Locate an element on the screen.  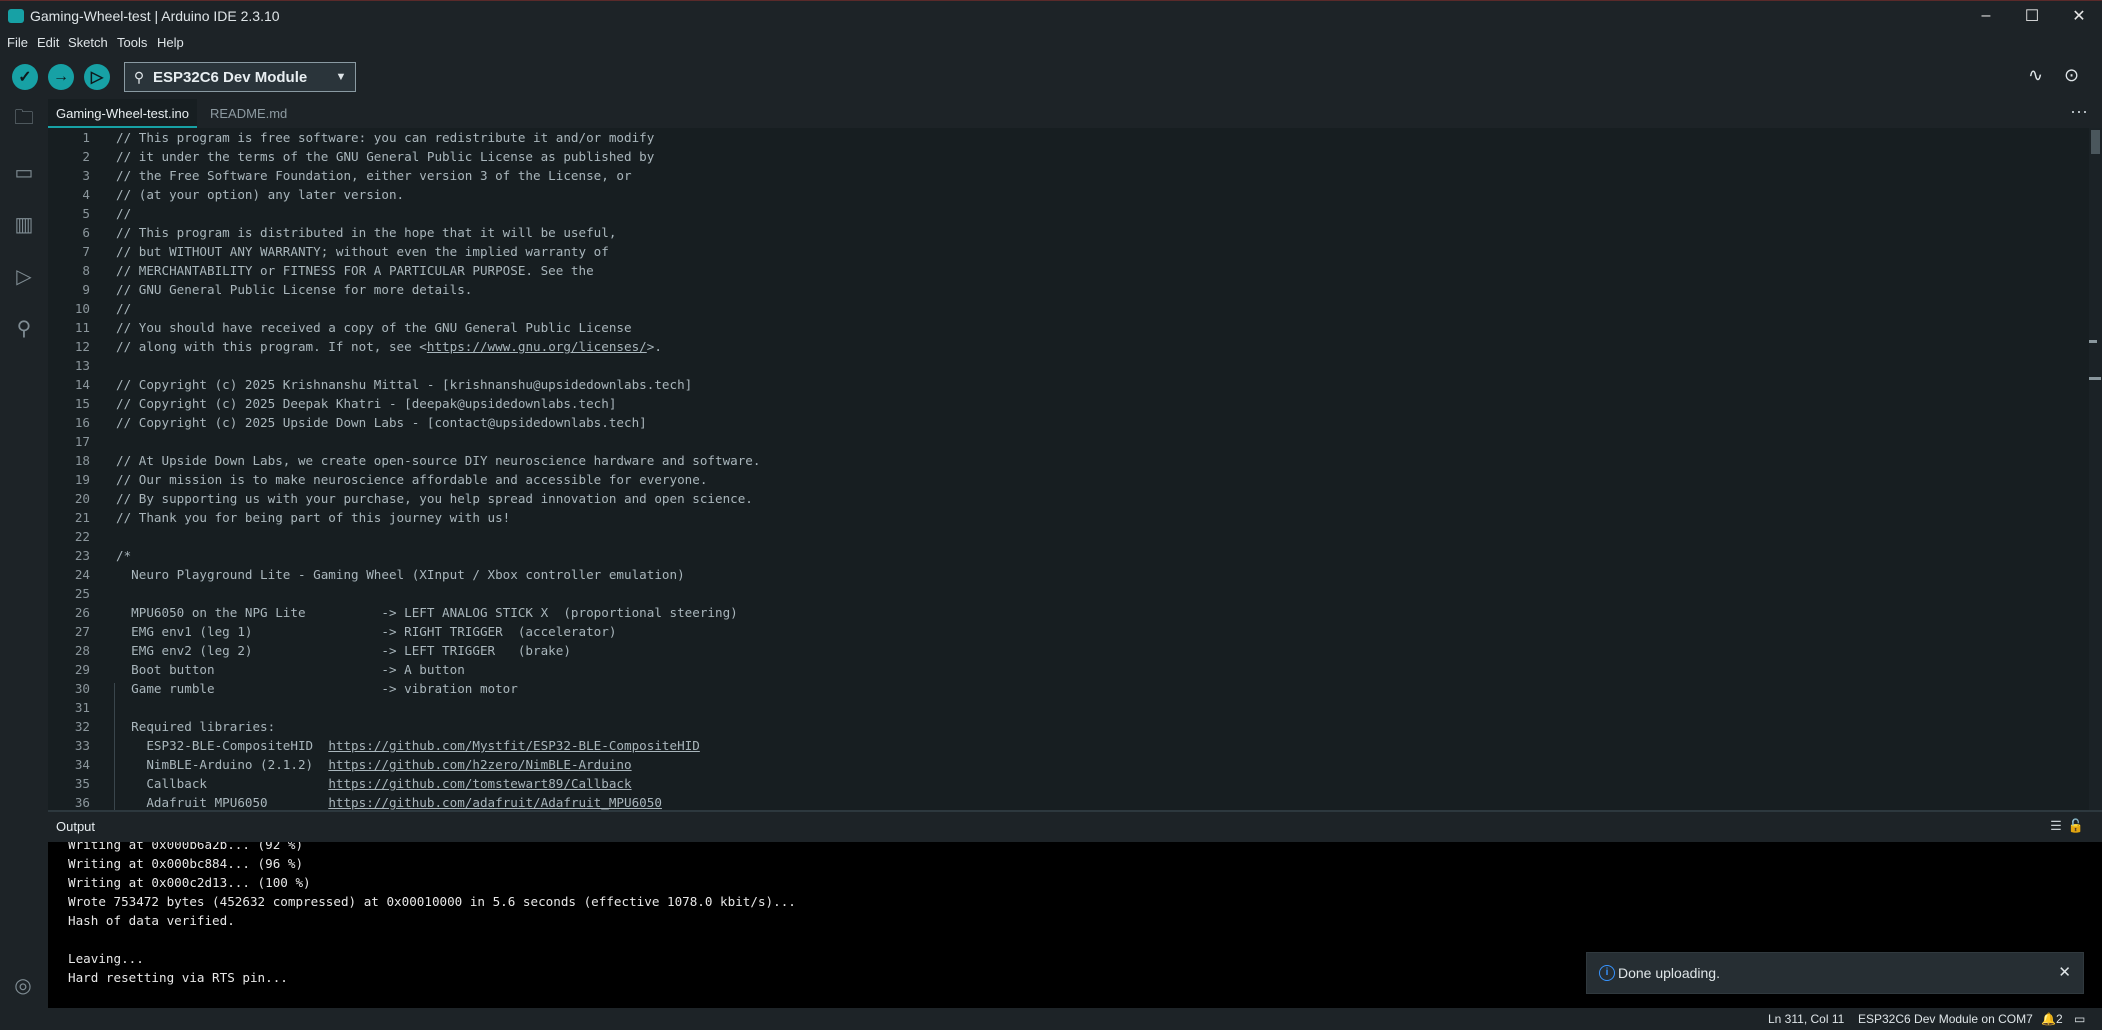
menu-tools: Tools is located at coordinates (132, 43).